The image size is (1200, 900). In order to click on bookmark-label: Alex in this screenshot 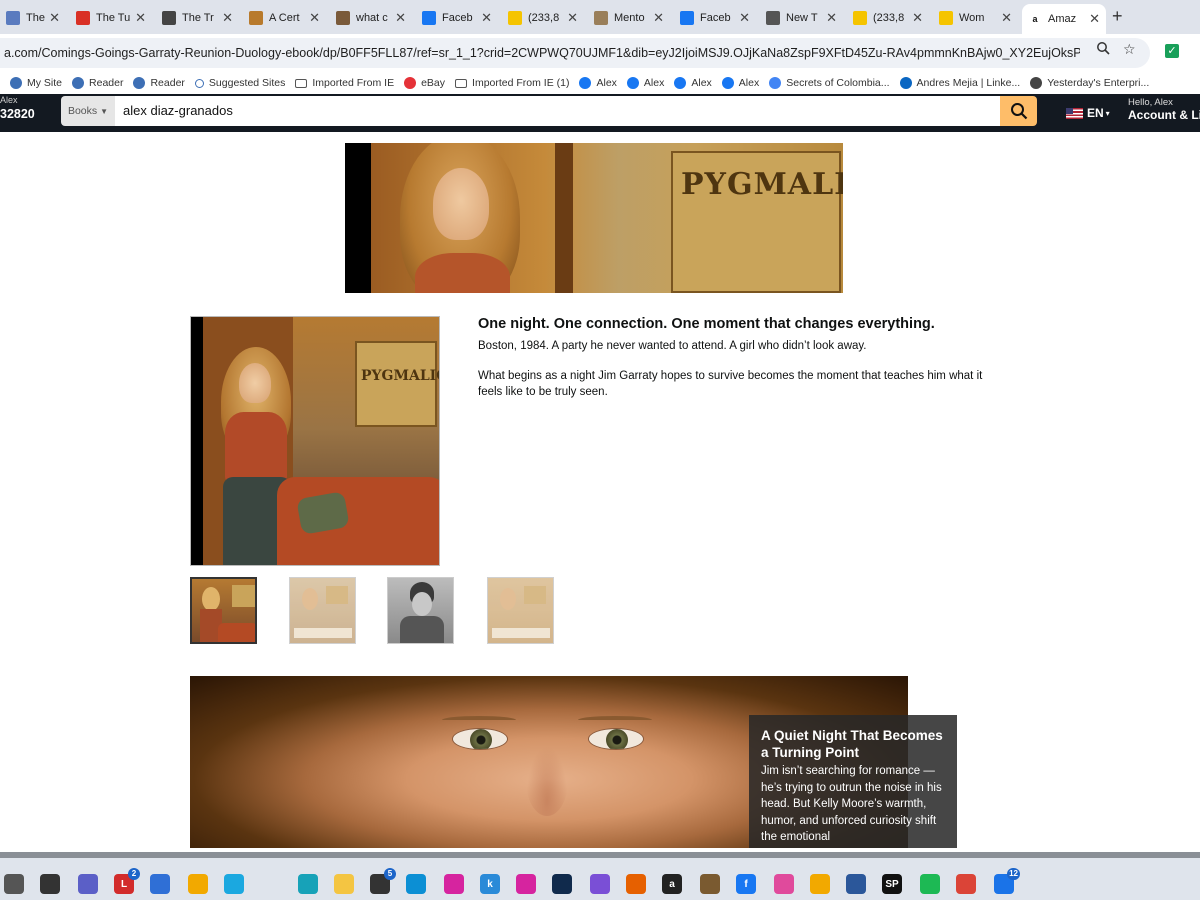, I will do `click(701, 83)`.